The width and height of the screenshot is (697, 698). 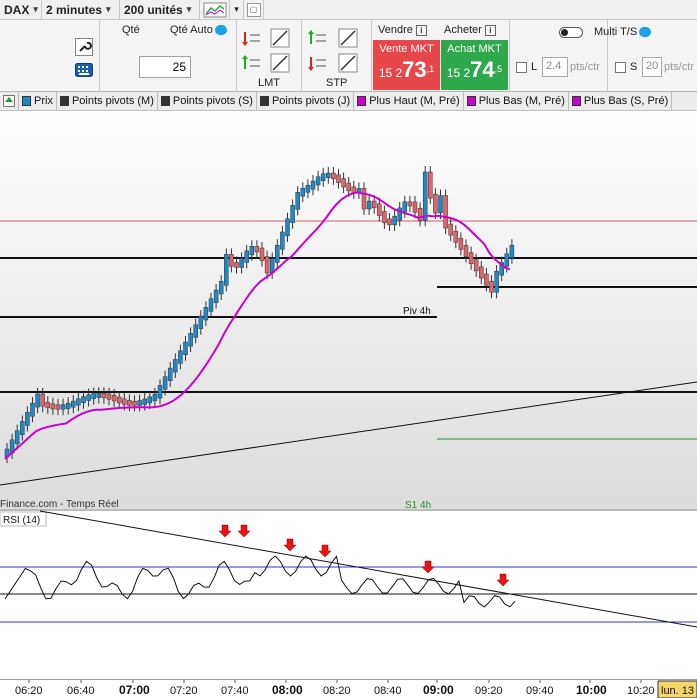 I want to click on sell-stop-alt-icon, so click(x=348, y=63).